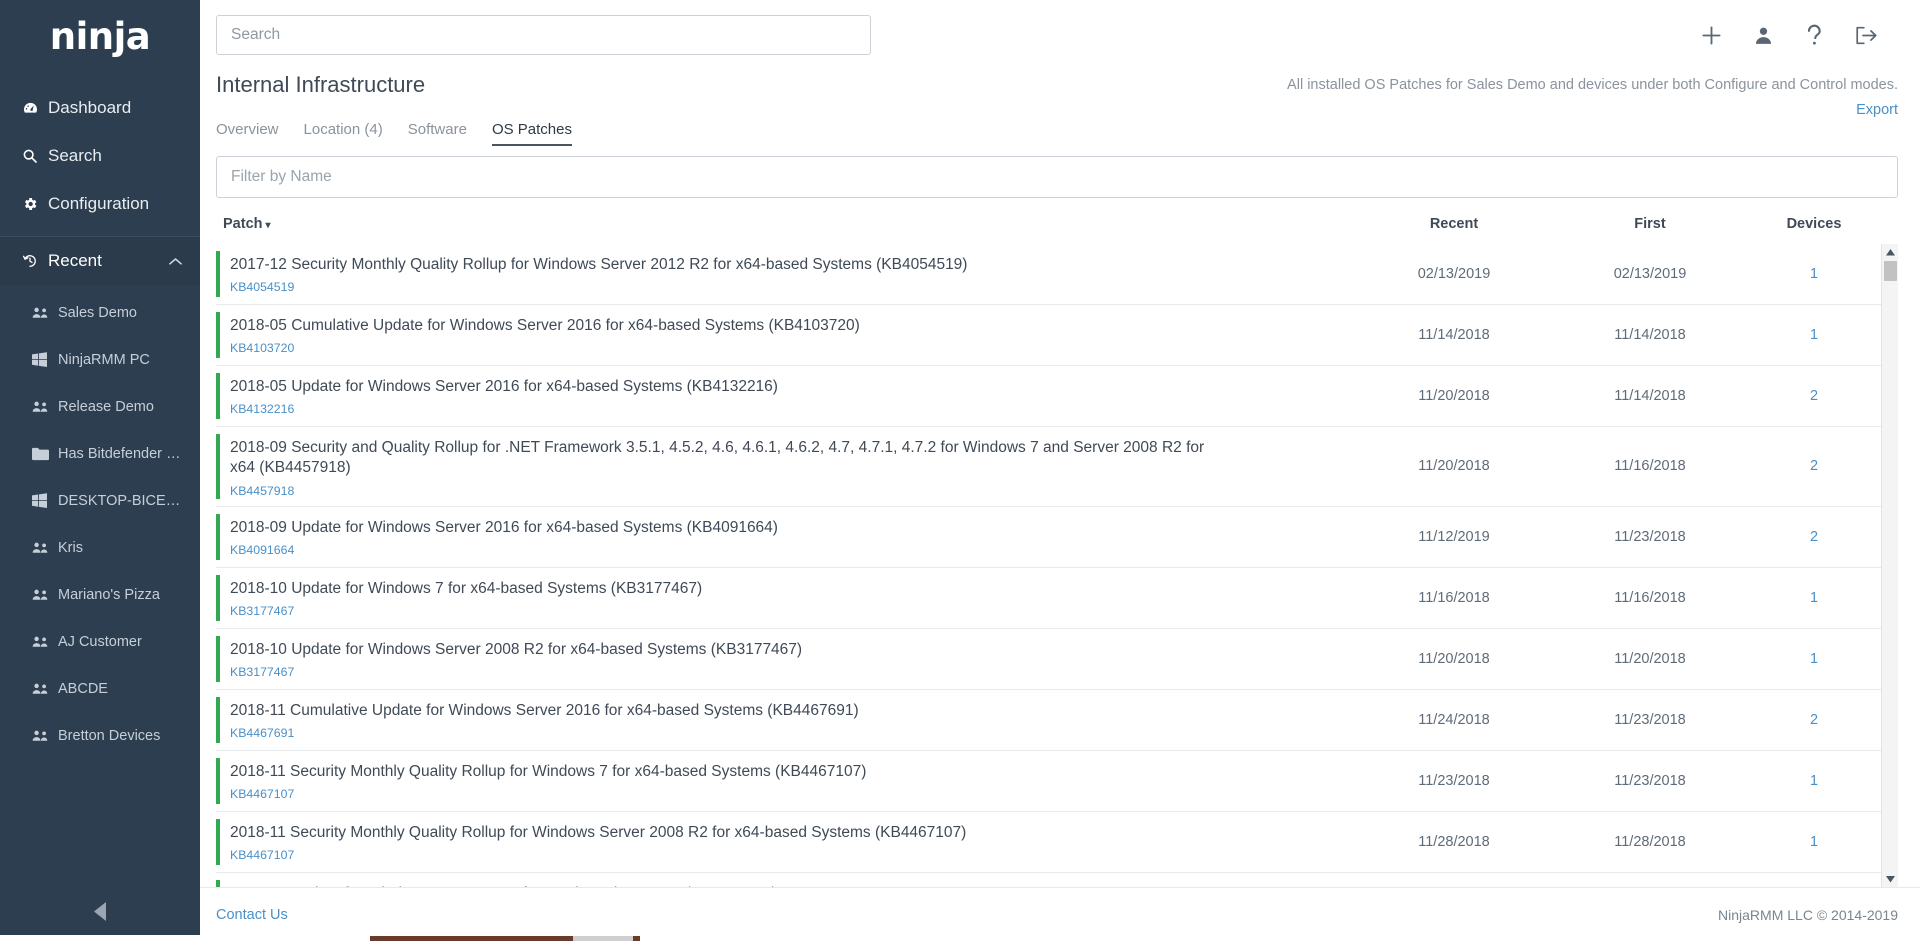  Describe the element at coordinates (104, 359) in the screenshot. I see `sidebar-item-label: NinjaRMM PC` at that location.